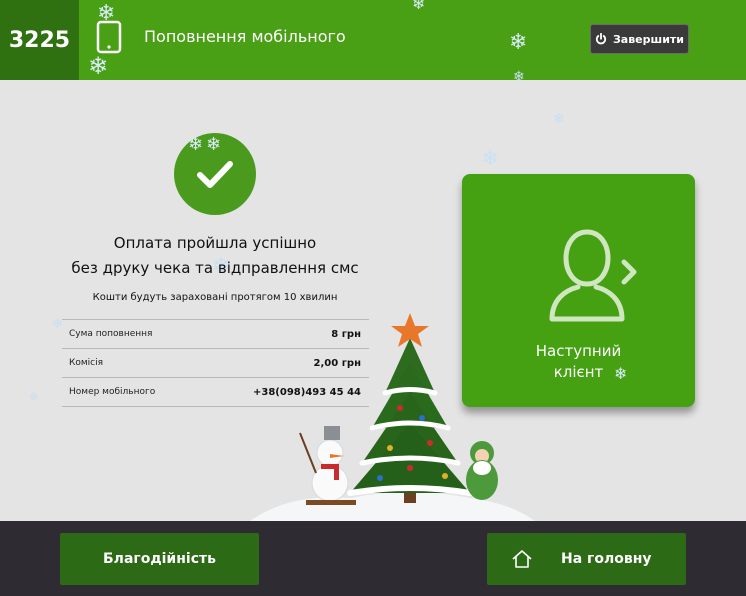 Image resolution: width=746 pixels, height=596 pixels. What do you see at coordinates (373, 558) in the screenshot?
I see `footer-bar: Благодійність На головну` at bounding box center [373, 558].